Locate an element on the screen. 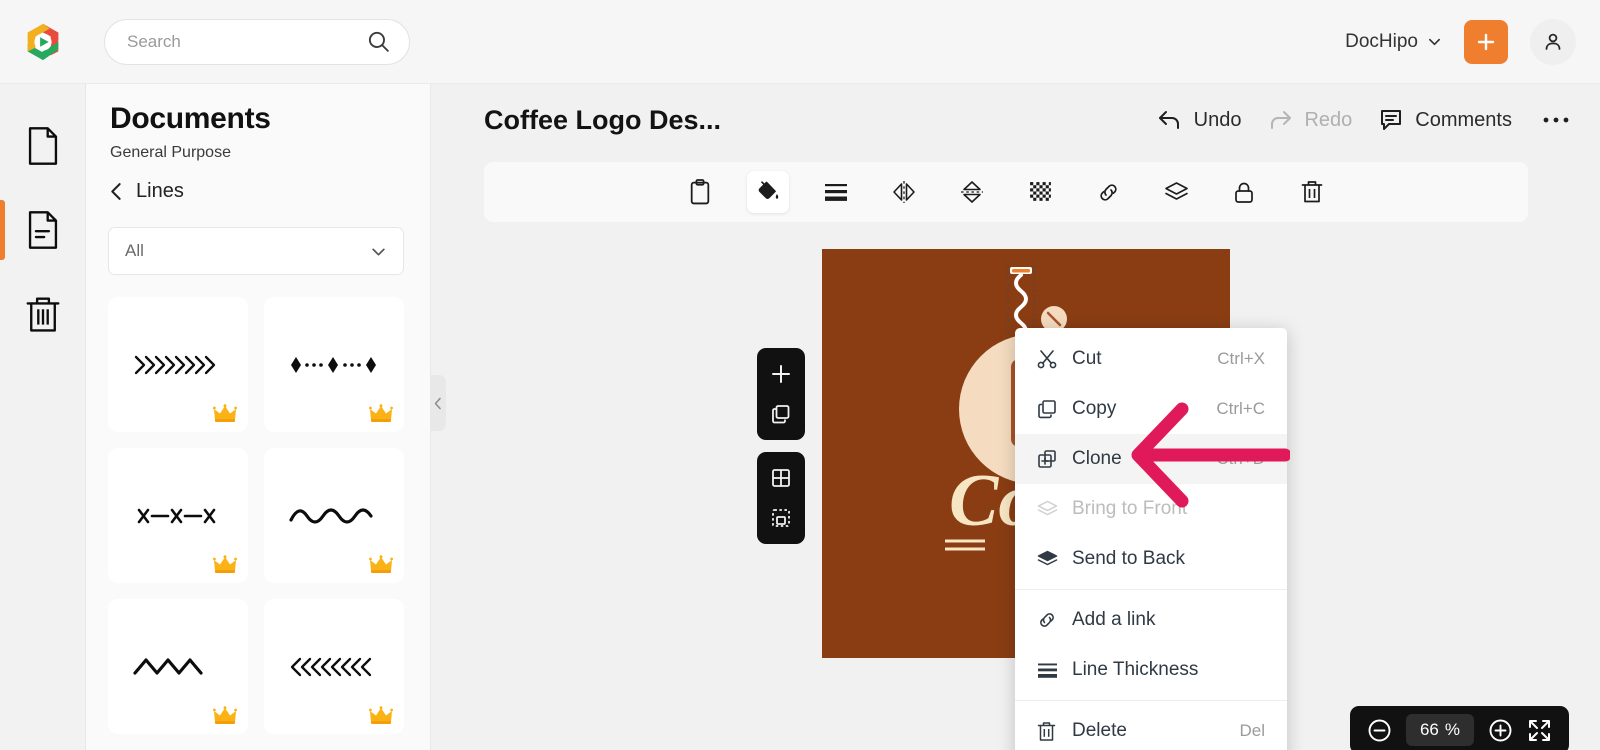 This screenshot has height=750, width=1600. context-menu-item-send-to-back: Send to Back is located at coordinates (1151, 559).